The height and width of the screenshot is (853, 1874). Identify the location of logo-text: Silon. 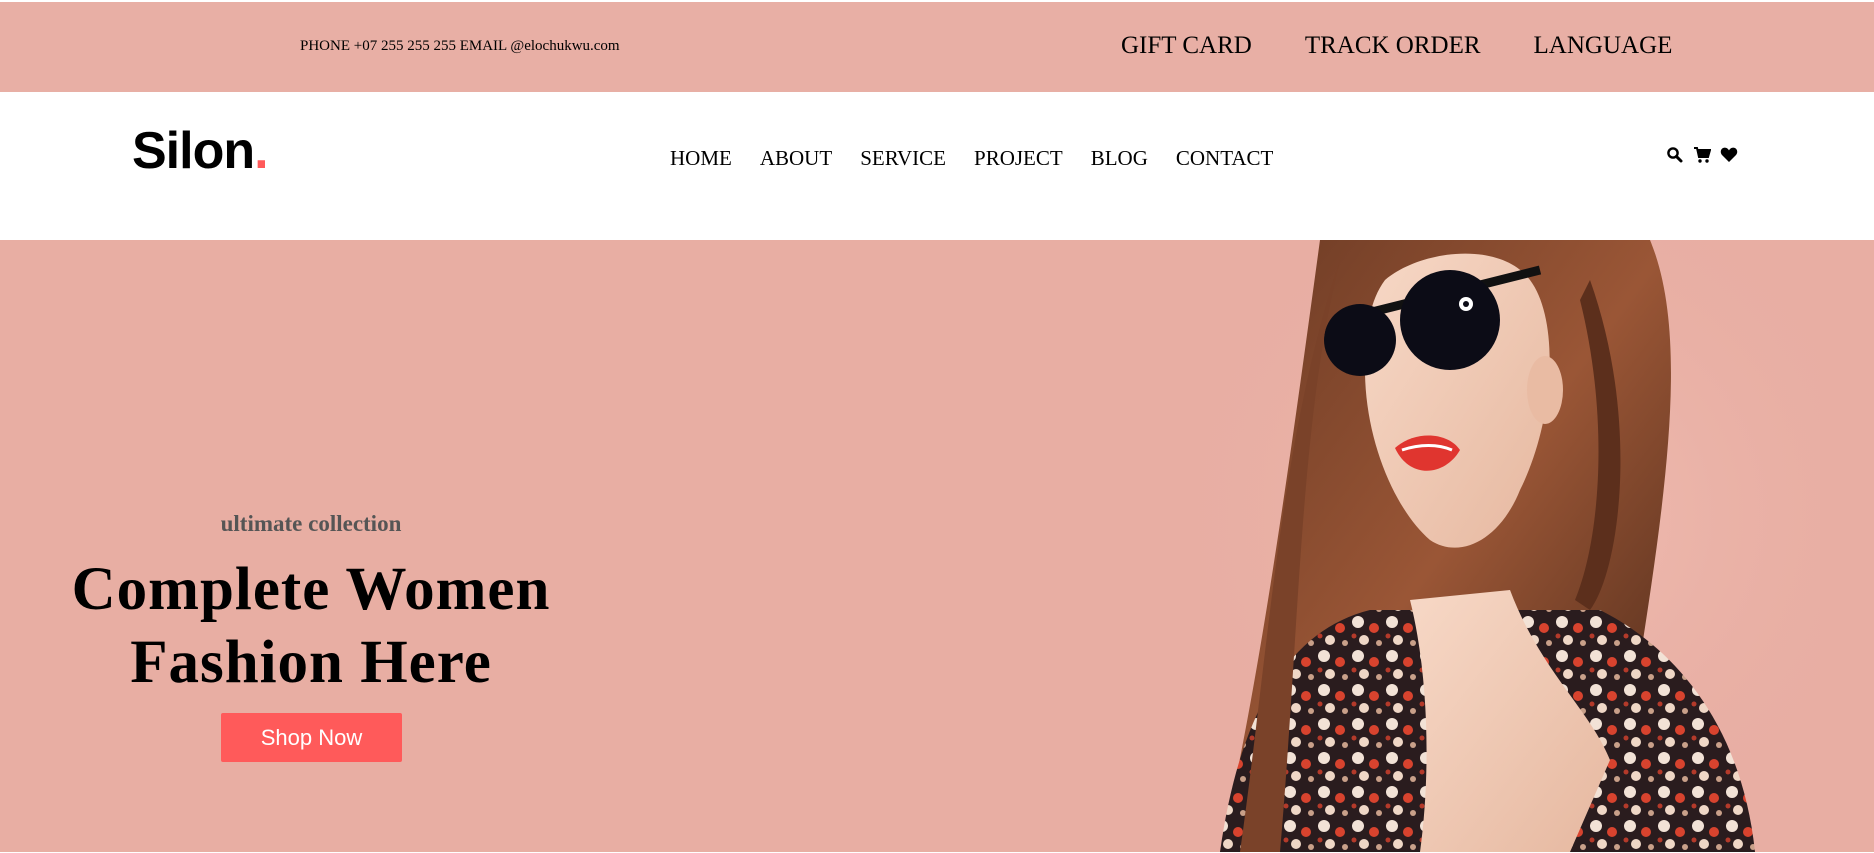
(193, 151).